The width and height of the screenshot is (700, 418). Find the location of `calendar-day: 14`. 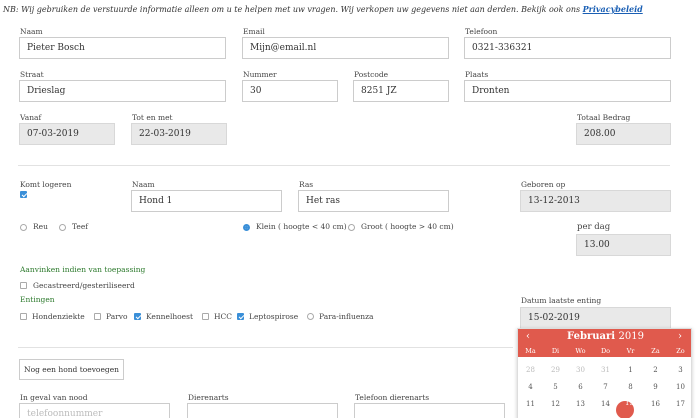

calendar-day: 14 is located at coordinates (605, 404).